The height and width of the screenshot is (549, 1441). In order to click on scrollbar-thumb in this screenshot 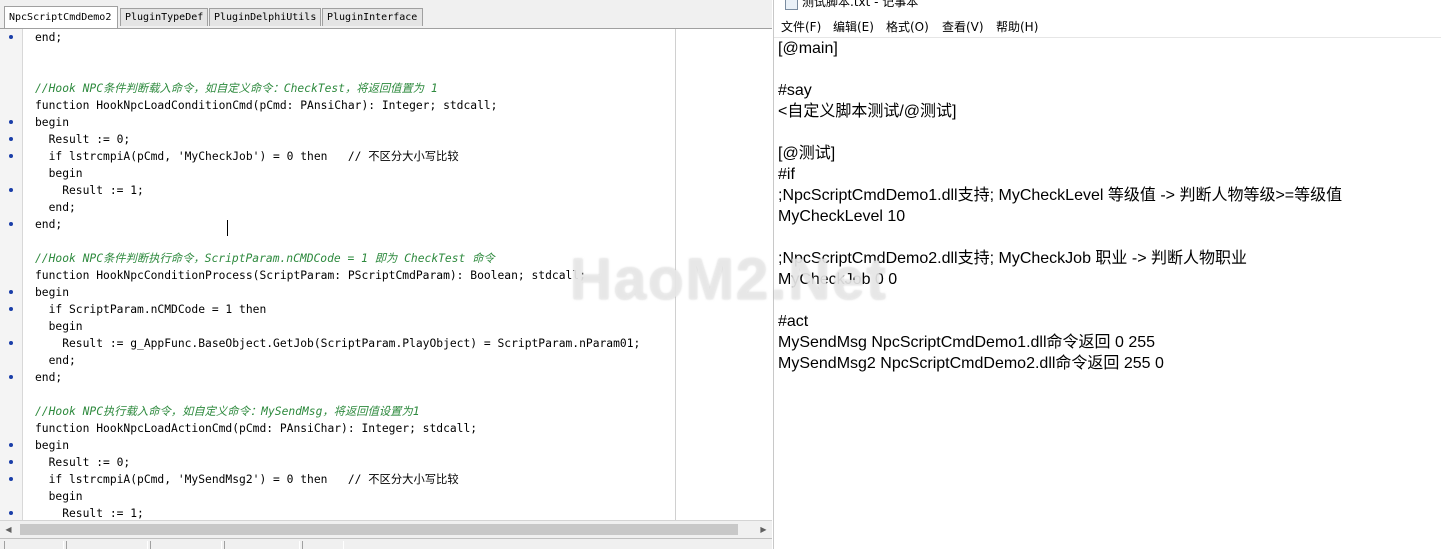, I will do `click(379, 529)`.